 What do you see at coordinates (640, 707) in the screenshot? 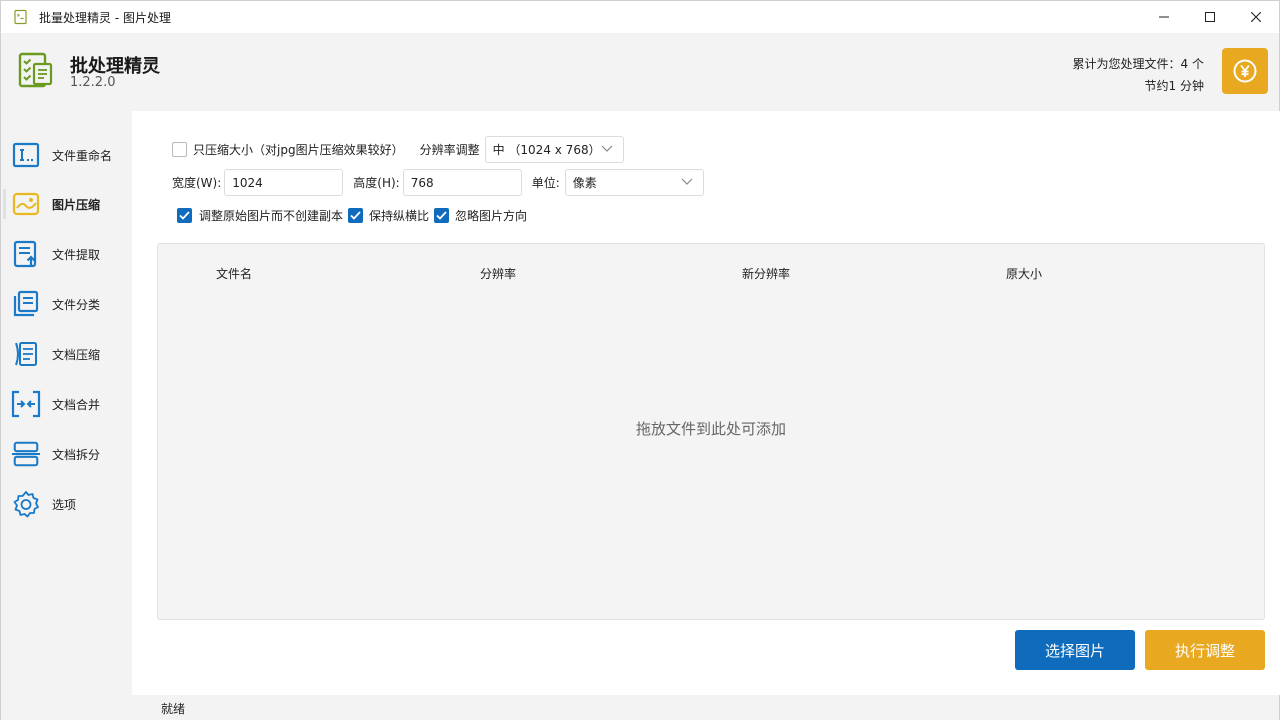
I see `status-bar: 就绪` at bounding box center [640, 707].